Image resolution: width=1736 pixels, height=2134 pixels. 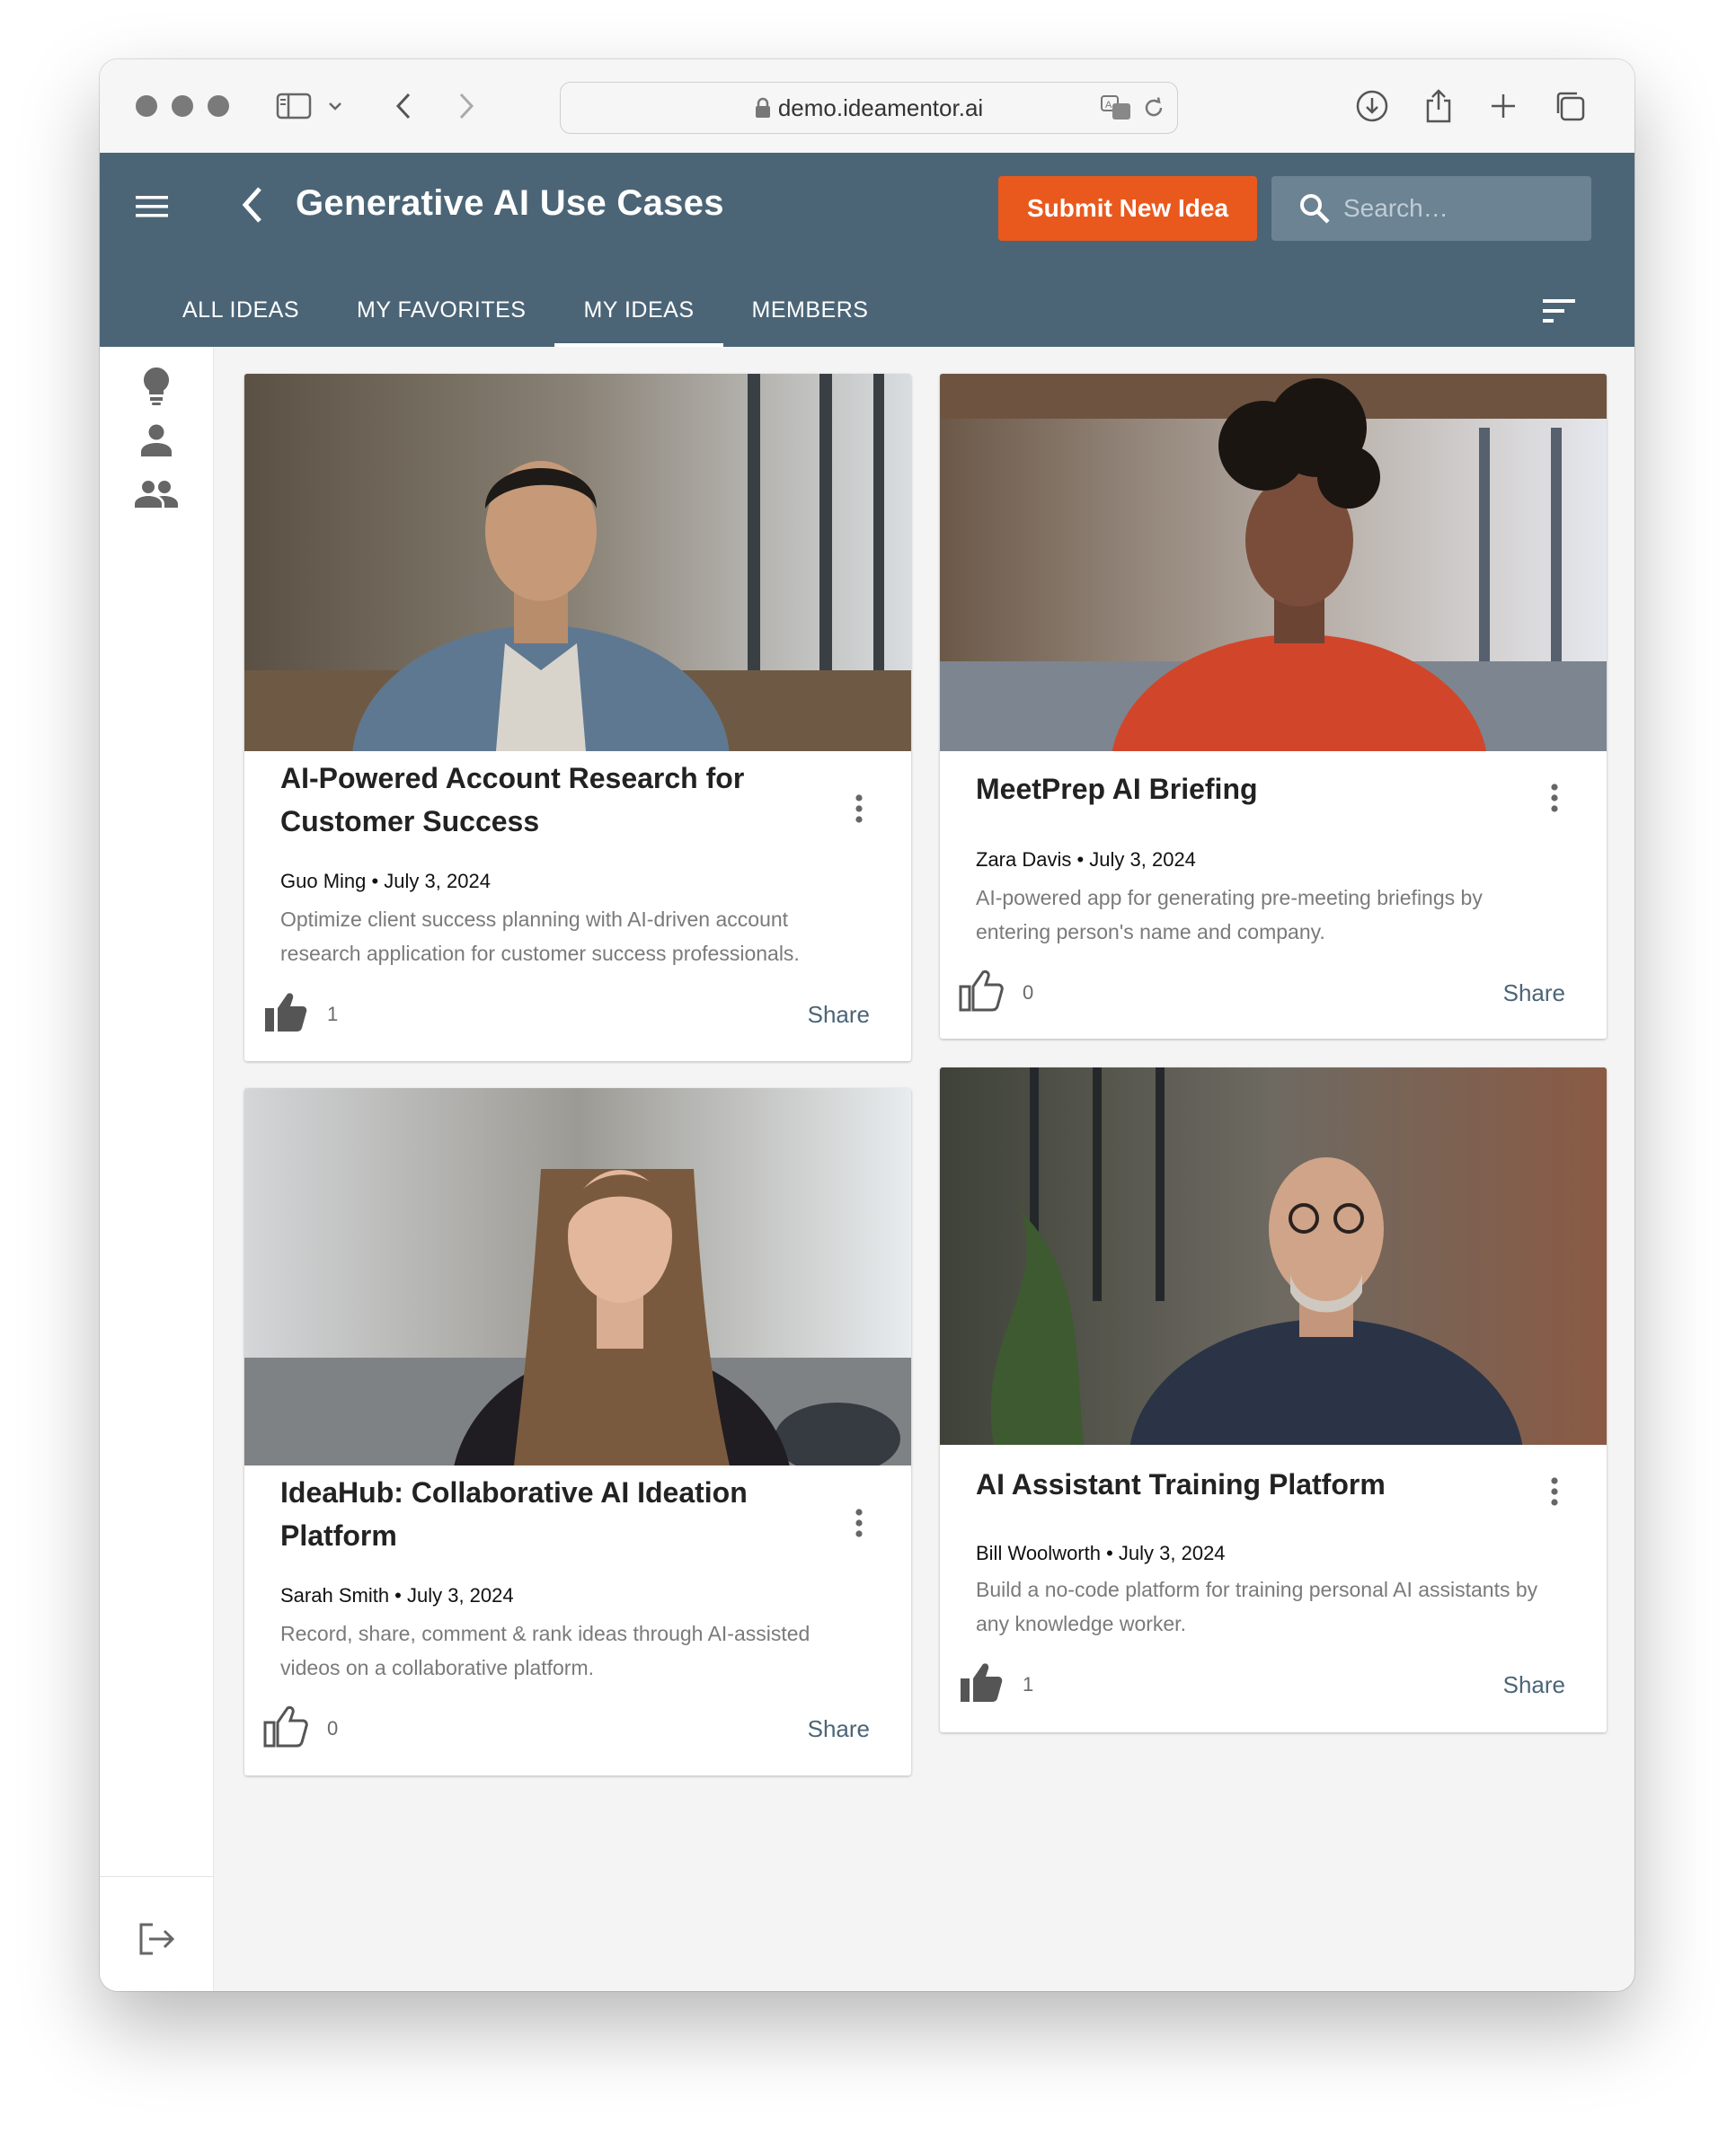 What do you see at coordinates (241, 310) in the screenshot?
I see `tab-all-ideas: ALL IDEAS` at bounding box center [241, 310].